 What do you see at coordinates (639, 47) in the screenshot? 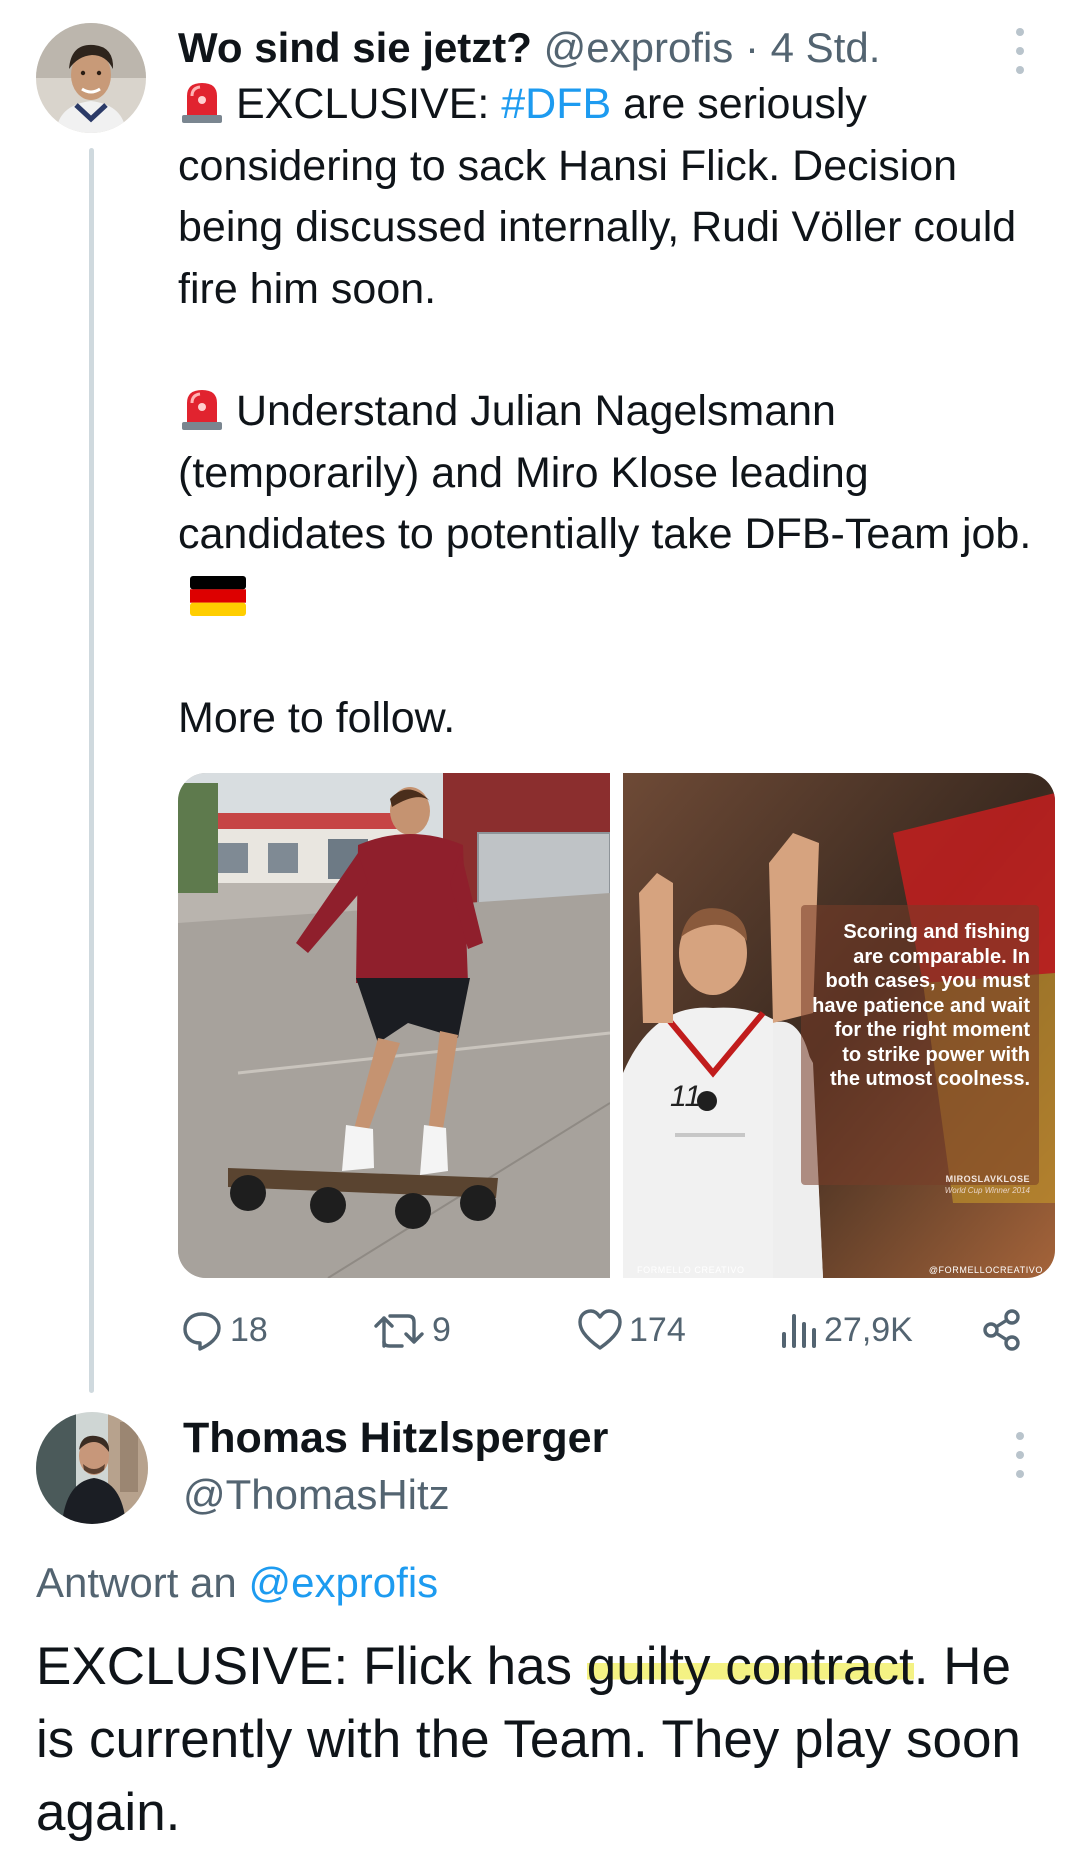
I see `author-handle: @exprofis` at bounding box center [639, 47].